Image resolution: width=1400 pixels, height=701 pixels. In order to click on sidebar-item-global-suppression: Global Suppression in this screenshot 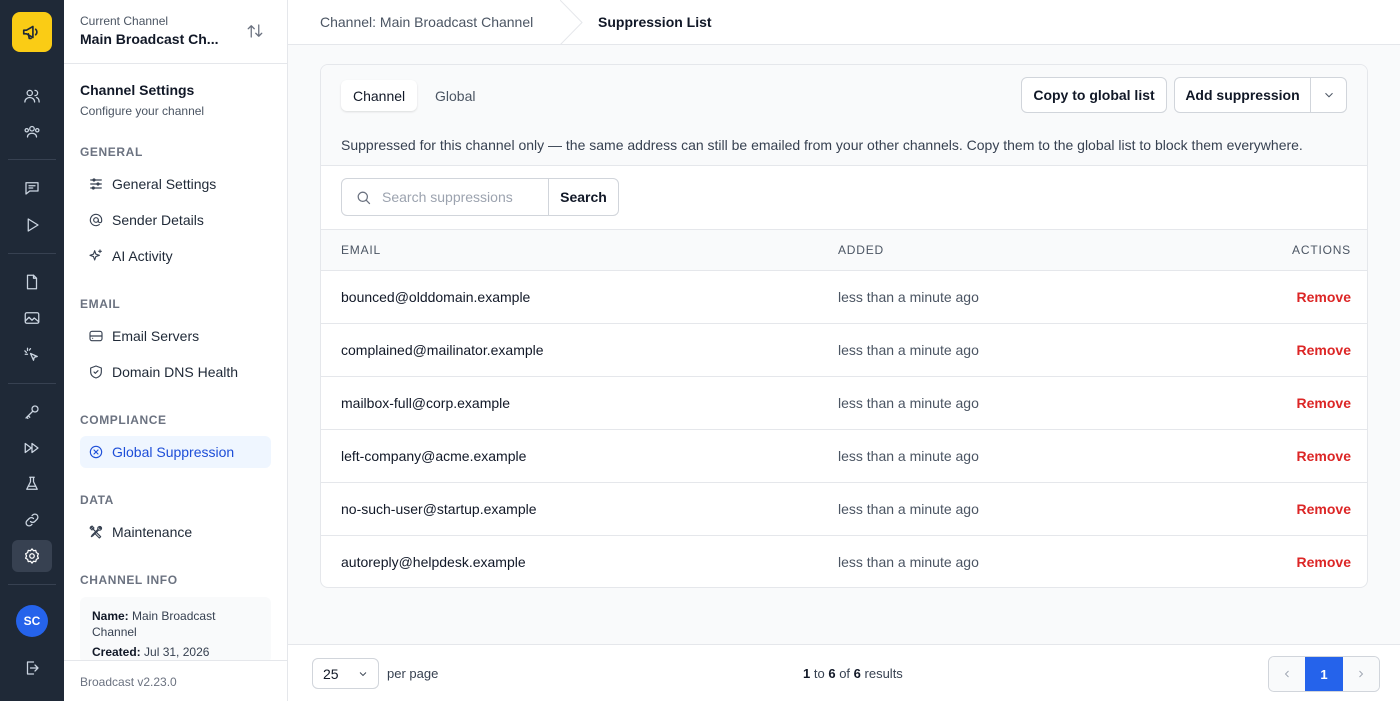, I will do `click(175, 452)`.